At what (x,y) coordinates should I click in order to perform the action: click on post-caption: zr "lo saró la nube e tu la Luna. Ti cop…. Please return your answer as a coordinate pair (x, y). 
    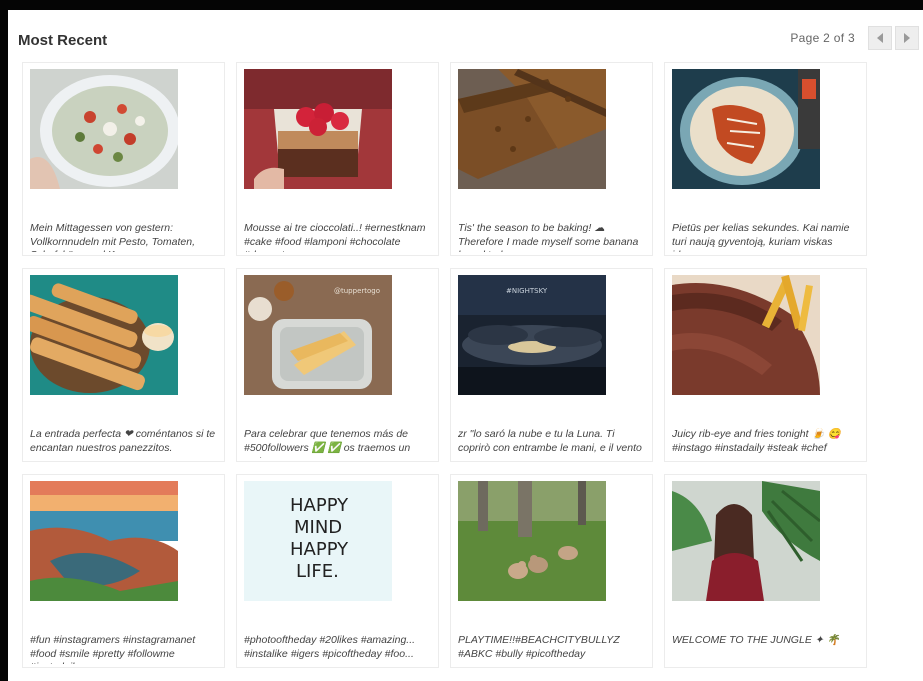
    Looking at the image, I should click on (550, 441).